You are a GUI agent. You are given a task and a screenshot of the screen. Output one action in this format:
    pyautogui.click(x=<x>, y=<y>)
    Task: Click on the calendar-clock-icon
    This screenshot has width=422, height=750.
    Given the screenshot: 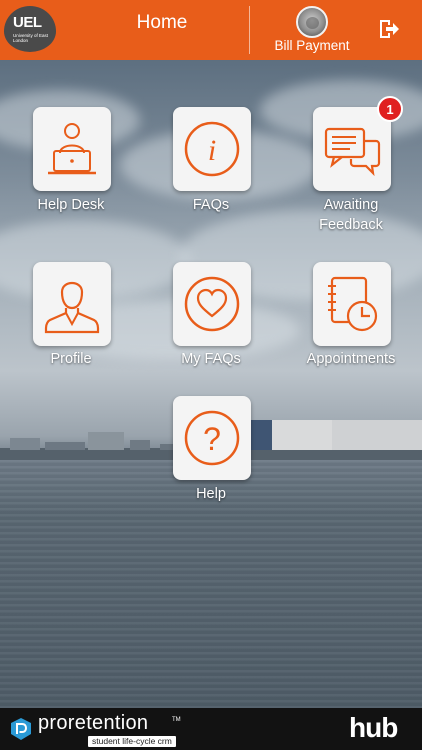 What is the action you would take?
    pyautogui.click(x=353, y=304)
    